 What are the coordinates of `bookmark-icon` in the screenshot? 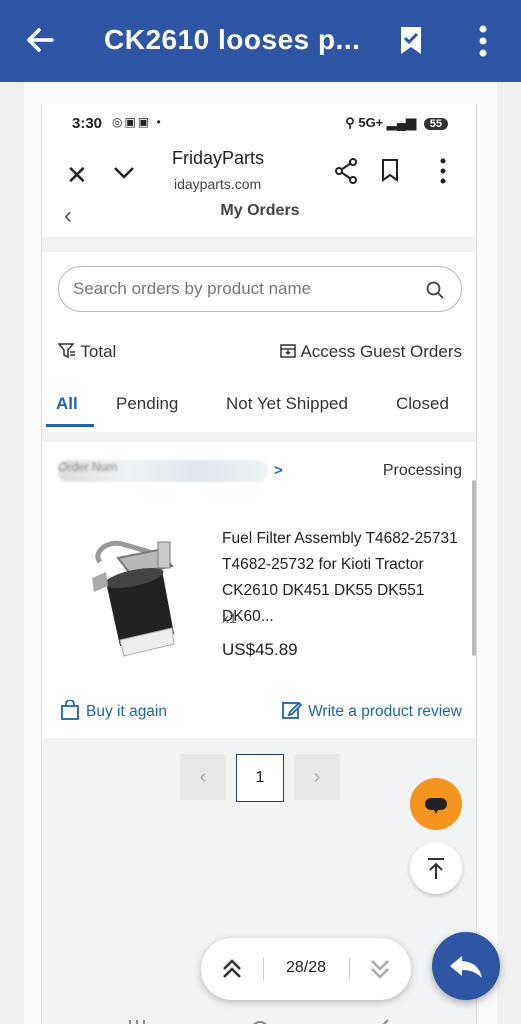 It's located at (390, 170).